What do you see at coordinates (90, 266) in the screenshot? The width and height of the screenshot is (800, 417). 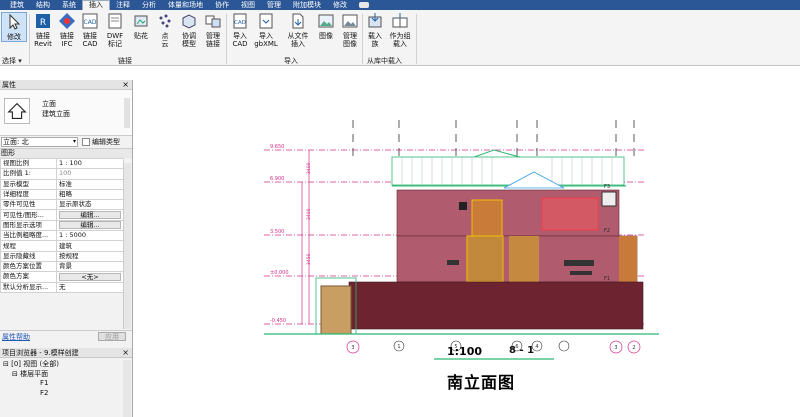 I see `property-value: 背景` at bounding box center [90, 266].